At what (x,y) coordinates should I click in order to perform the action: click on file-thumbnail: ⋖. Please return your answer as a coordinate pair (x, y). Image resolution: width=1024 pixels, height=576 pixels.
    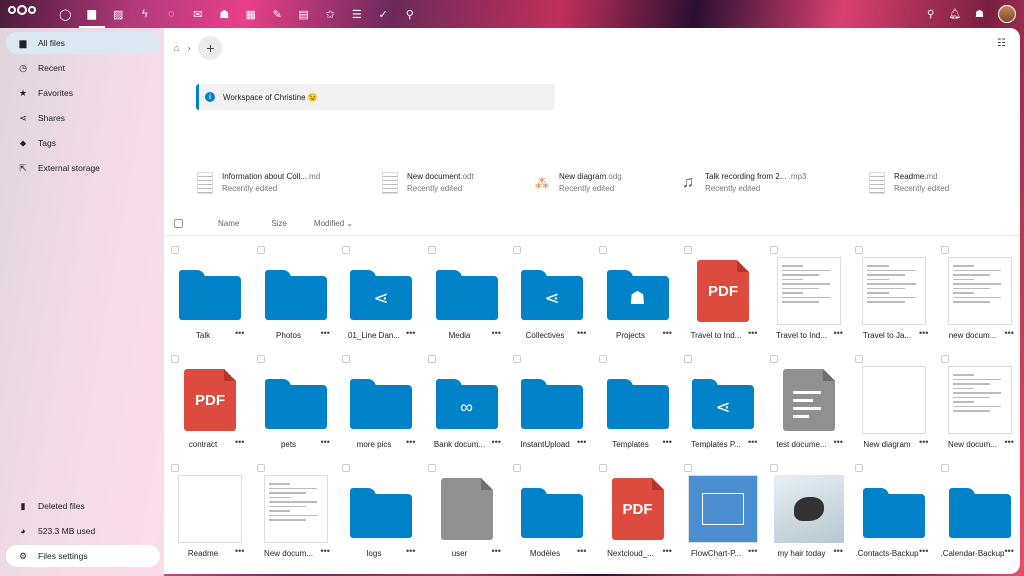
    Looking at the image, I should click on (381, 291).